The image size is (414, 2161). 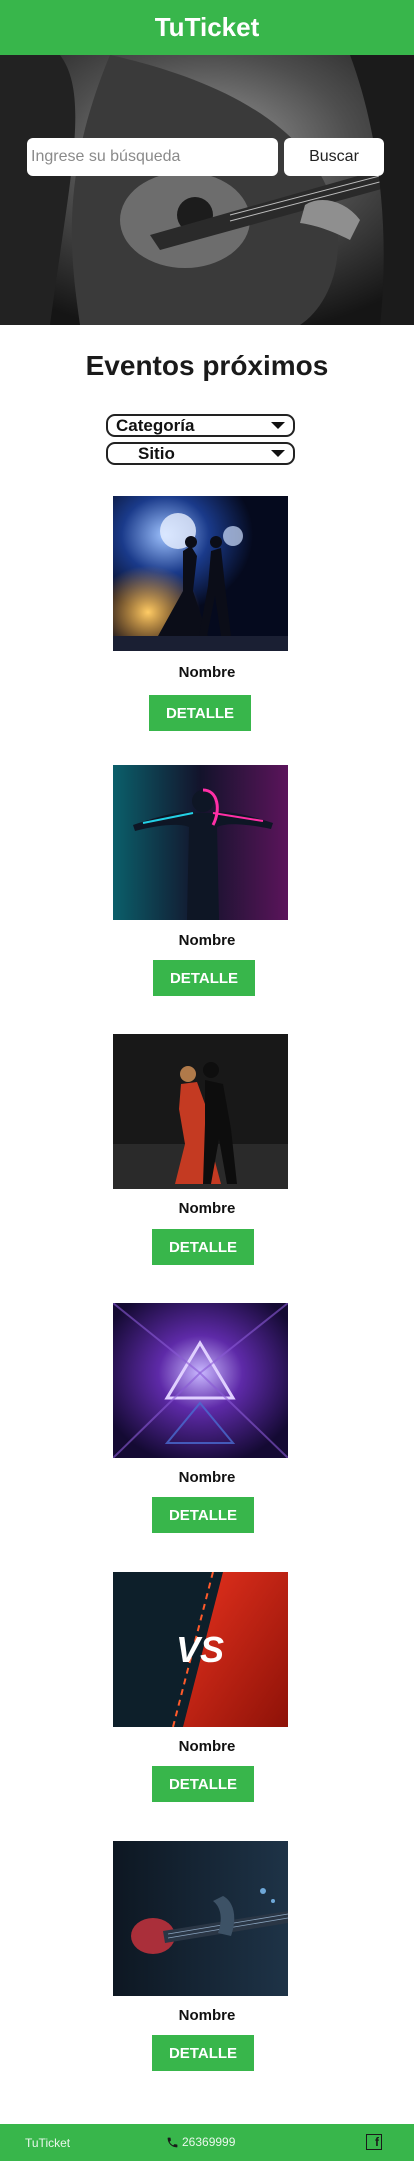 I want to click on facebook-icon: f, so click(x=374, y=2142).